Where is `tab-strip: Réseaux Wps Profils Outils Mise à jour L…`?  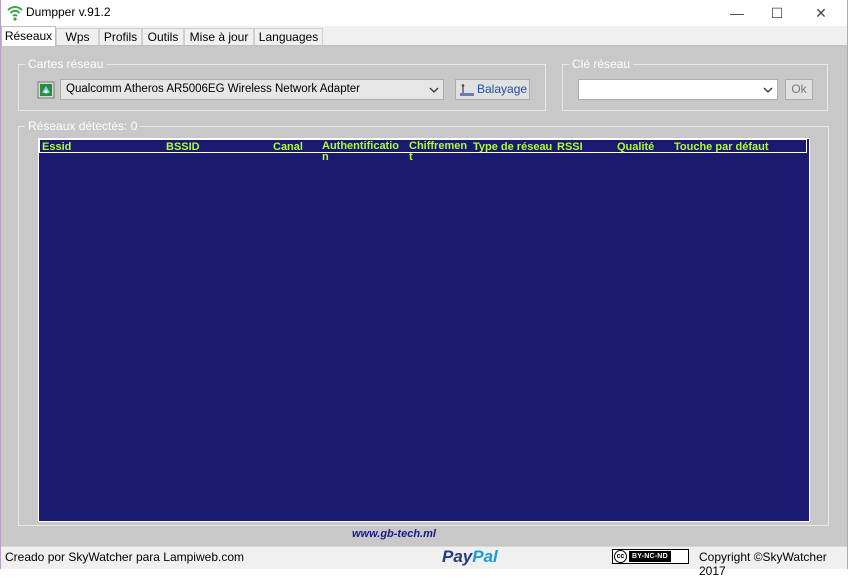 tab-strip: Réseaux Wps Profils Outils Mise à jour L… is located at coordinates (424, 36).